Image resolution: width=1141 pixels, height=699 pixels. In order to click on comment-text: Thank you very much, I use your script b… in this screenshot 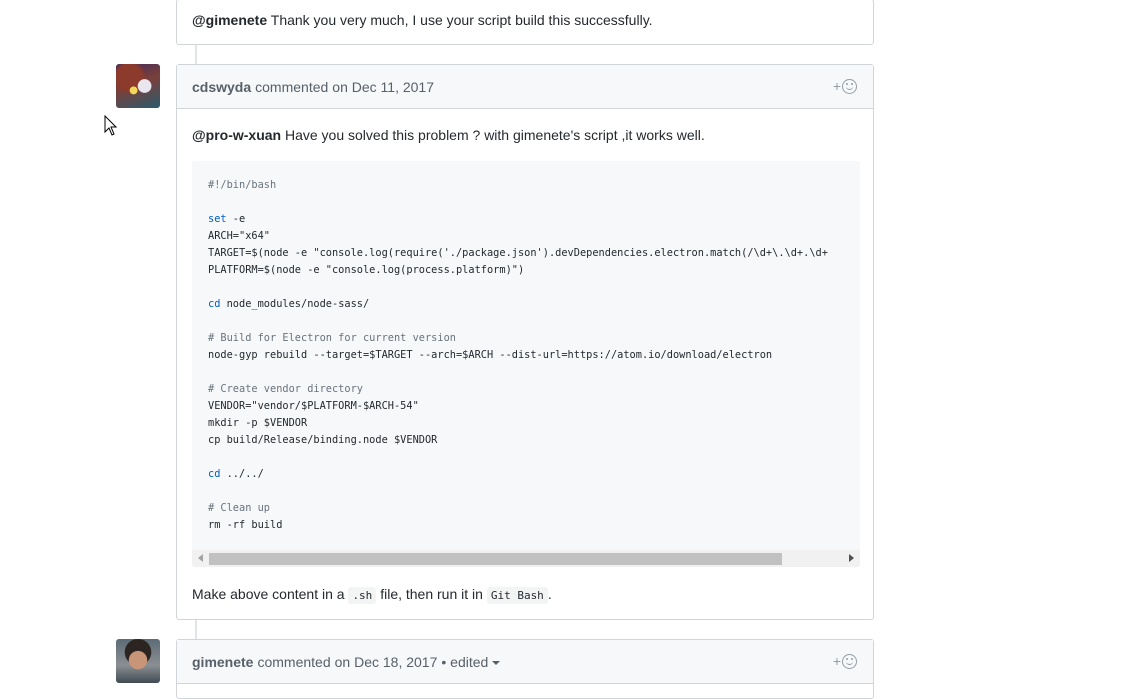, I will do `click(460, 20)`.